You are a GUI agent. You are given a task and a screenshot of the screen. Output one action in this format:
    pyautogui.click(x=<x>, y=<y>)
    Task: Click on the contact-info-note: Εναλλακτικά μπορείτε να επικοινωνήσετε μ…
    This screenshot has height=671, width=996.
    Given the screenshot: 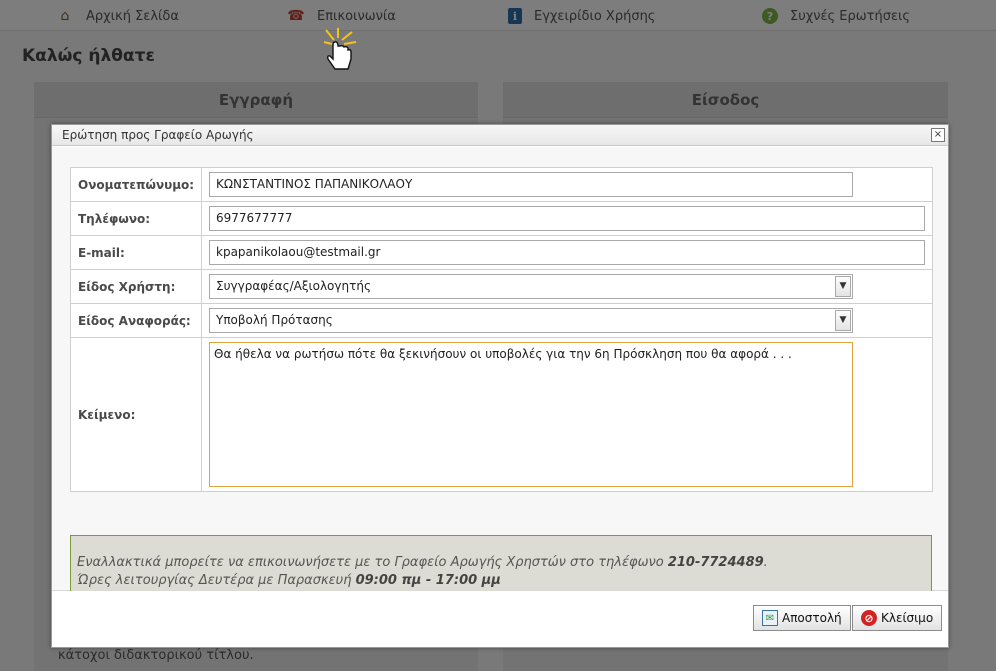 What is the action you would take?
    pyautogui.click(x=501, y=565)
    